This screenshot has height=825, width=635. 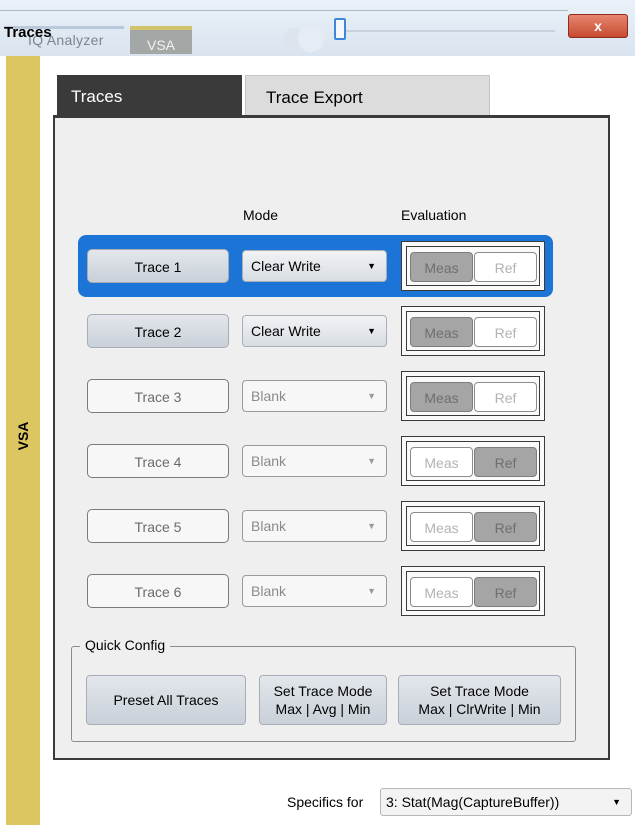 I want to click on trace-1-mode-dropdown: Clear Write ▼, so click(x=314, y=266).